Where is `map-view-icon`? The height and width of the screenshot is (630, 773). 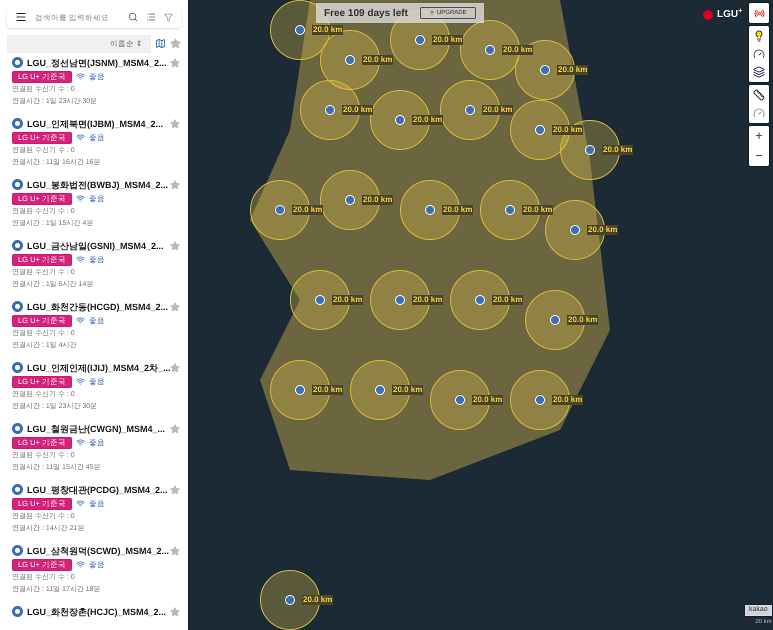
map-view-icon is located at coordinates (160, 44).